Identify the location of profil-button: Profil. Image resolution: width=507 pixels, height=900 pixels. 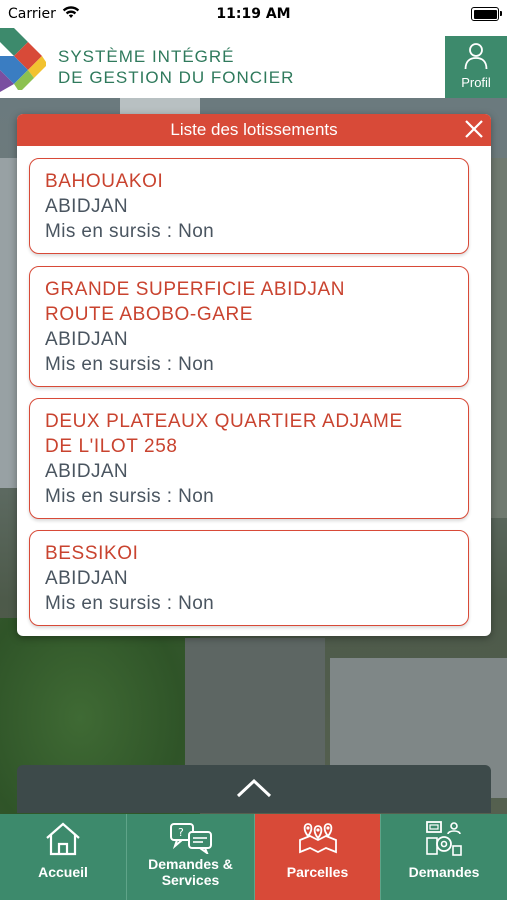
(476, 67).